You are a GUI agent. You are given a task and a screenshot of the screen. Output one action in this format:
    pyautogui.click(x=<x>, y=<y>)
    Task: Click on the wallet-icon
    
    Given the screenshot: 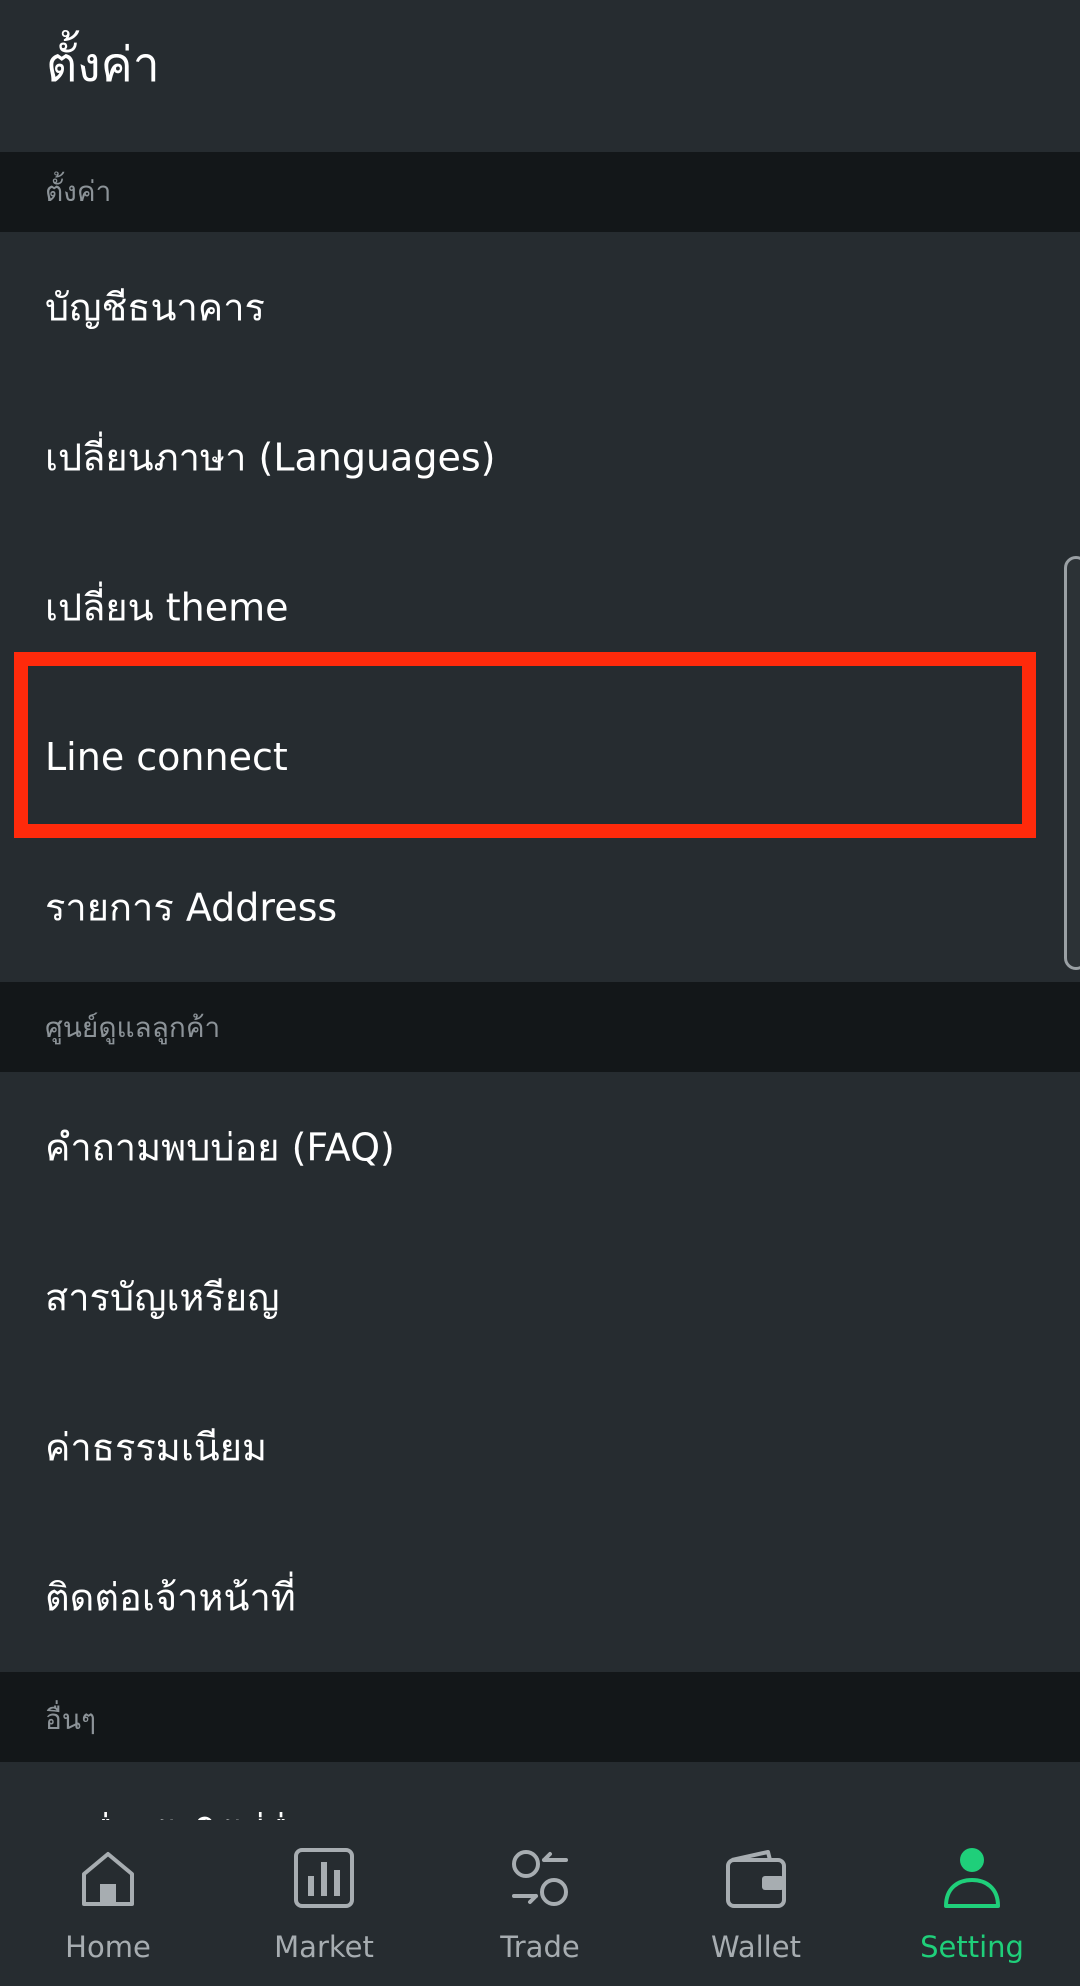 What is the action you would take?
    pyautogui.click(x=756, y=1879)
    